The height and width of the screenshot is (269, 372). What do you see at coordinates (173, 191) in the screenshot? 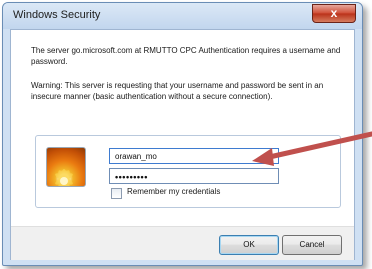
I see `remember-credentials-label: Remember my credentials` at bounding box center [173, 191].